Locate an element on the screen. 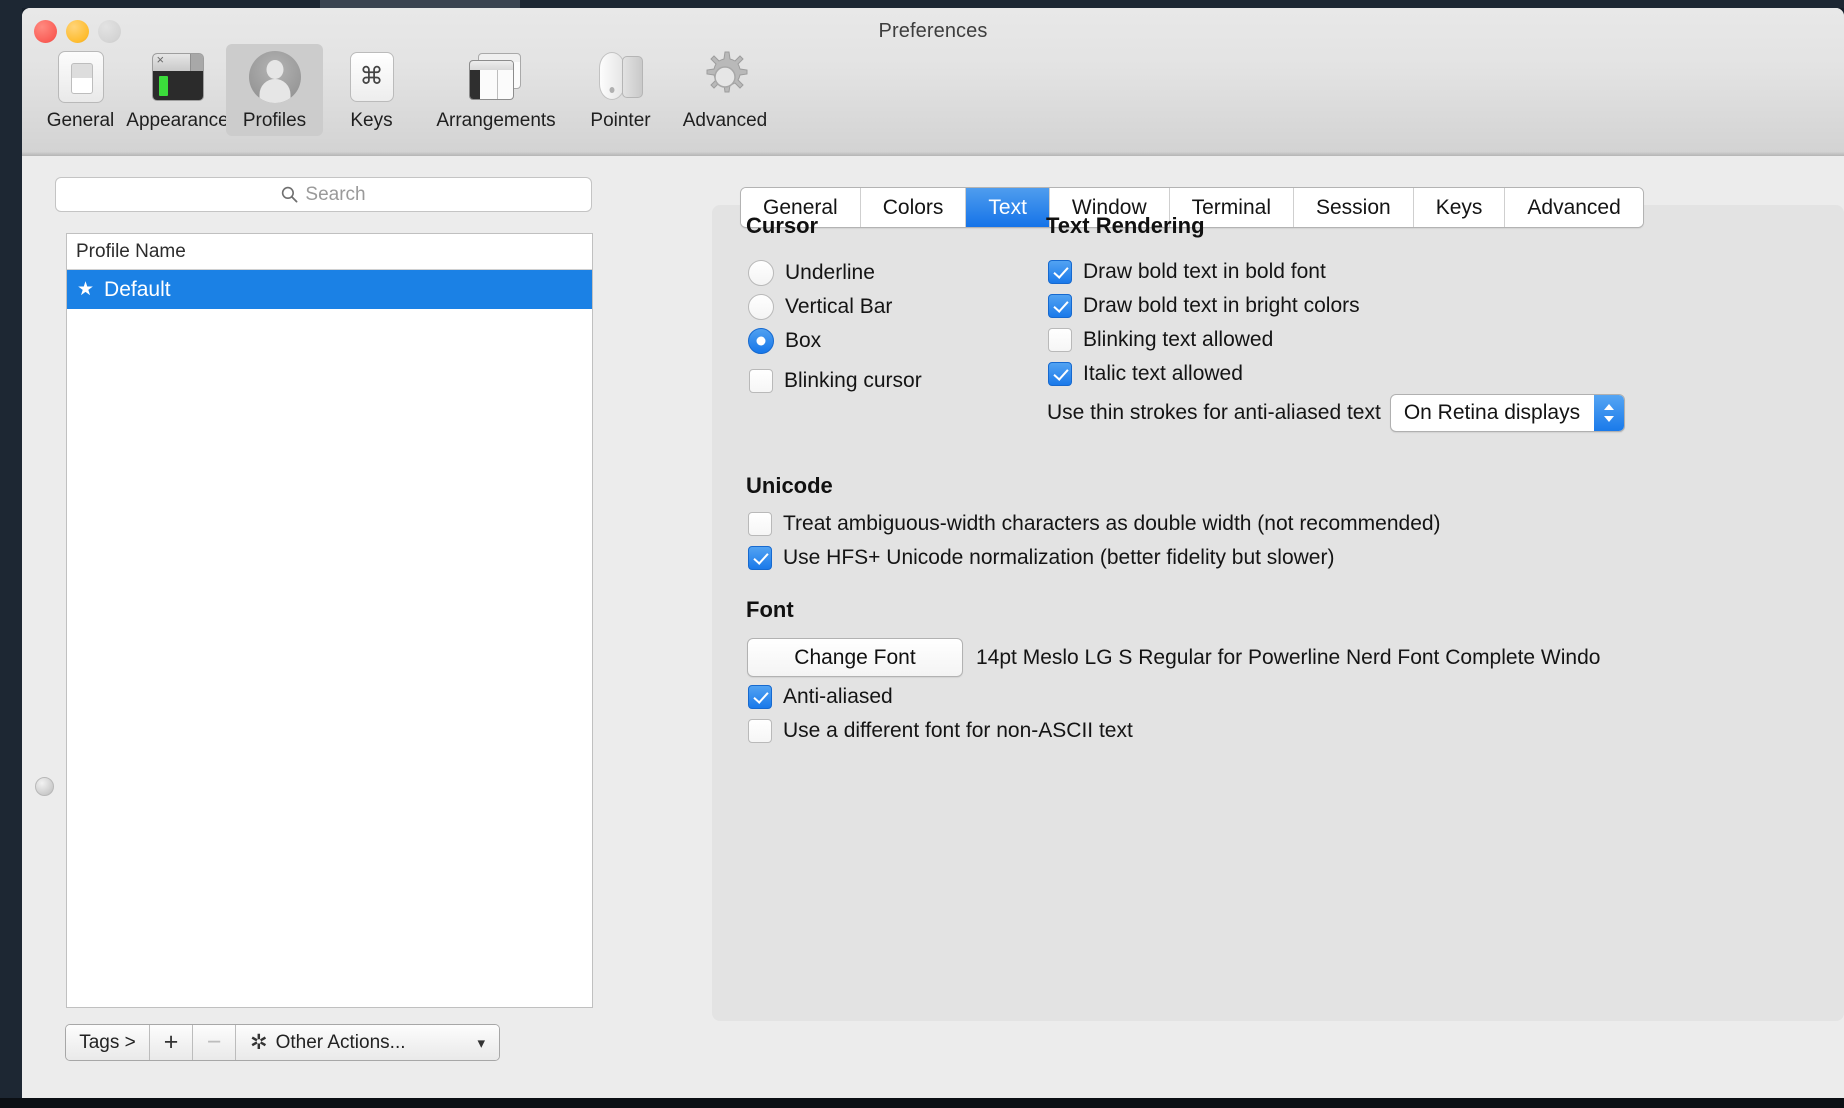  other-actions-button: ✲ Other Actions... ▾ is located at coordinates (367, 1042).